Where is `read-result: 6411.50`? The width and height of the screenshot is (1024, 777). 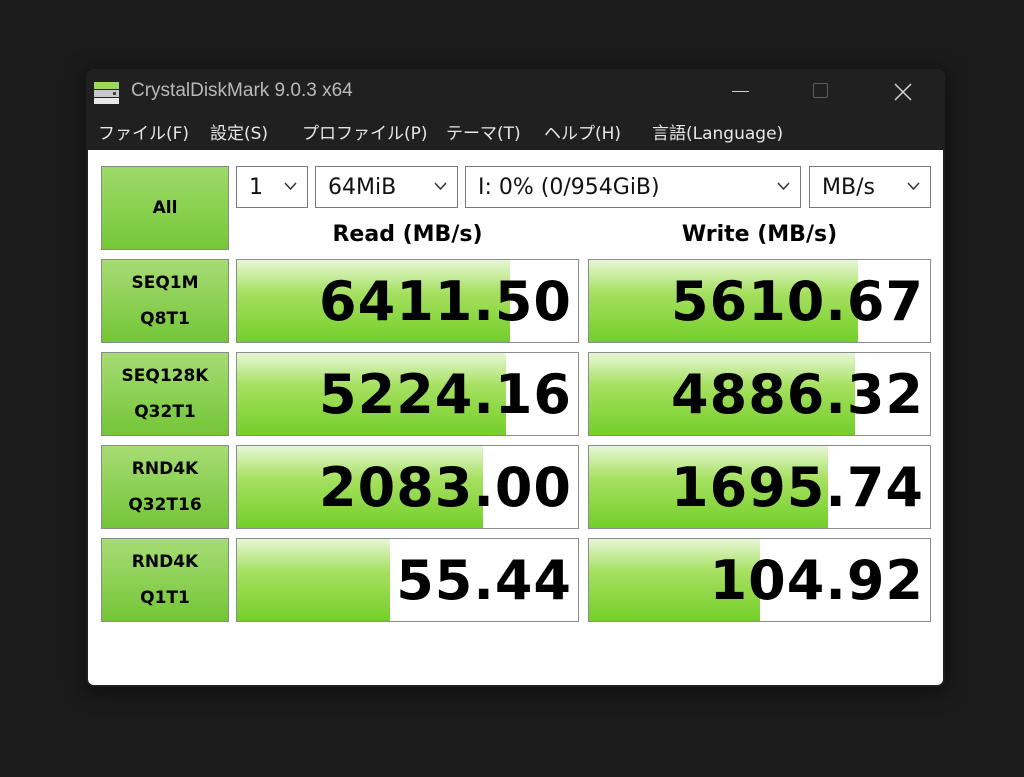 read-result: 6411.50 is located at coordinates (407, 301).